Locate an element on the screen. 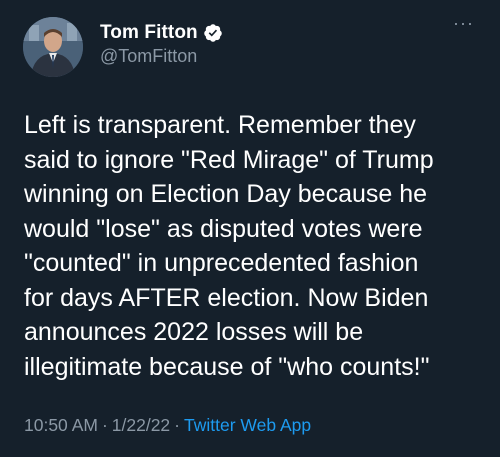 Image resolution: width=500 pixels, height=457 pixels. author-display-name: Tom Fitton is located at coordinates (149, 33).